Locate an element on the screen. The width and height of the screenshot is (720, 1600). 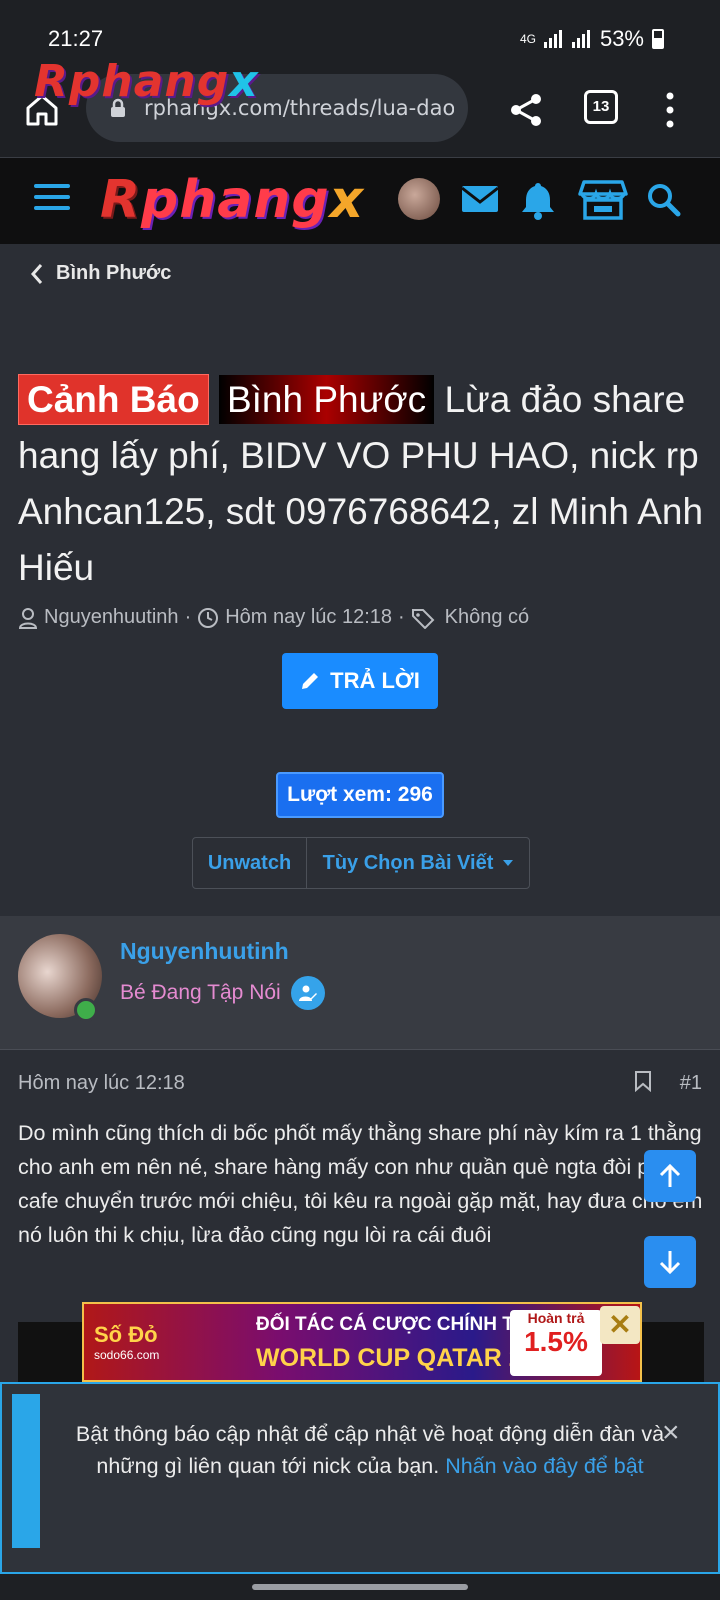
search-icon is located at coordinates (664, 200).